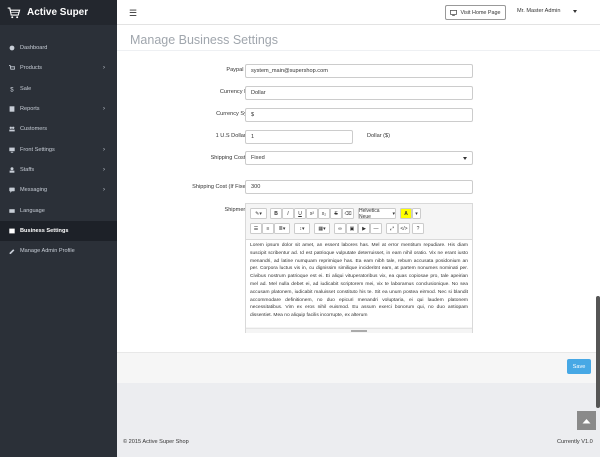 The width and height of the screenshot is (600, 457). I want to click on visit-home-page-button: Visit Home Page, so click(475, 12).